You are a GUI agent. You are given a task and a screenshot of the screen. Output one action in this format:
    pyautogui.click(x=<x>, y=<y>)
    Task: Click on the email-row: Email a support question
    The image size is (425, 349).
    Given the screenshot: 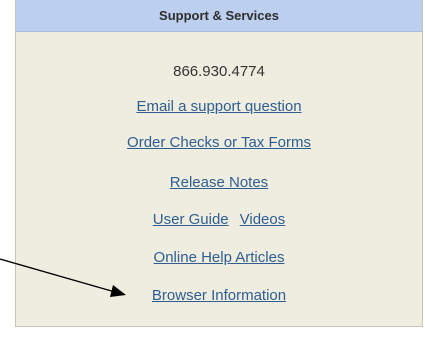 What is the action you would take?
    pyautogui.click(x=219, y=107)
    